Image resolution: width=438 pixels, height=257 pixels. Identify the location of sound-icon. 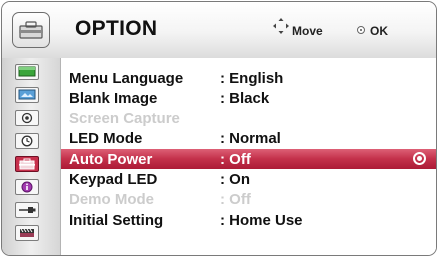
(27, 118).